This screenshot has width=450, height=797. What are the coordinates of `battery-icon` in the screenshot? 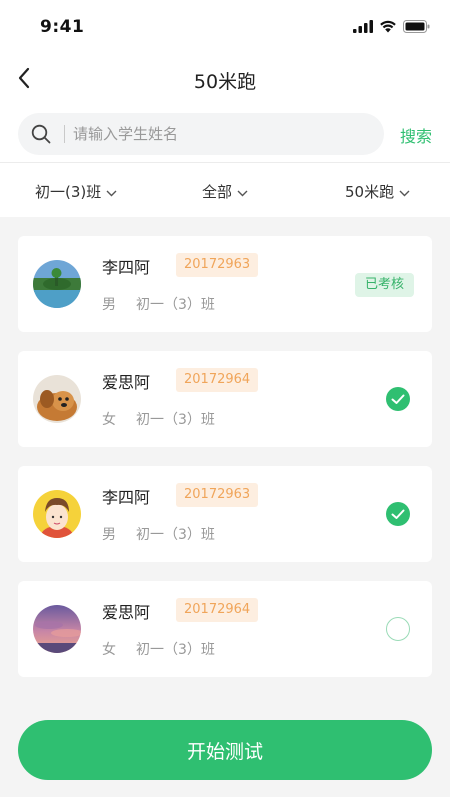 It's located at (416, 27).